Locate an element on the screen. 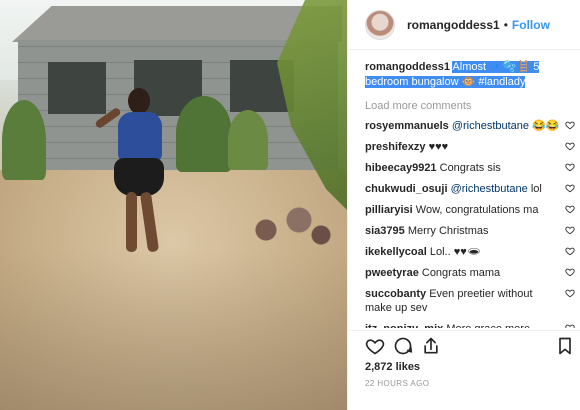 The height and width of the screenshot is (410, 580). comment-item: rosyemmanuels @richestbutane 😂😂 is located at coordinates (464, 126).